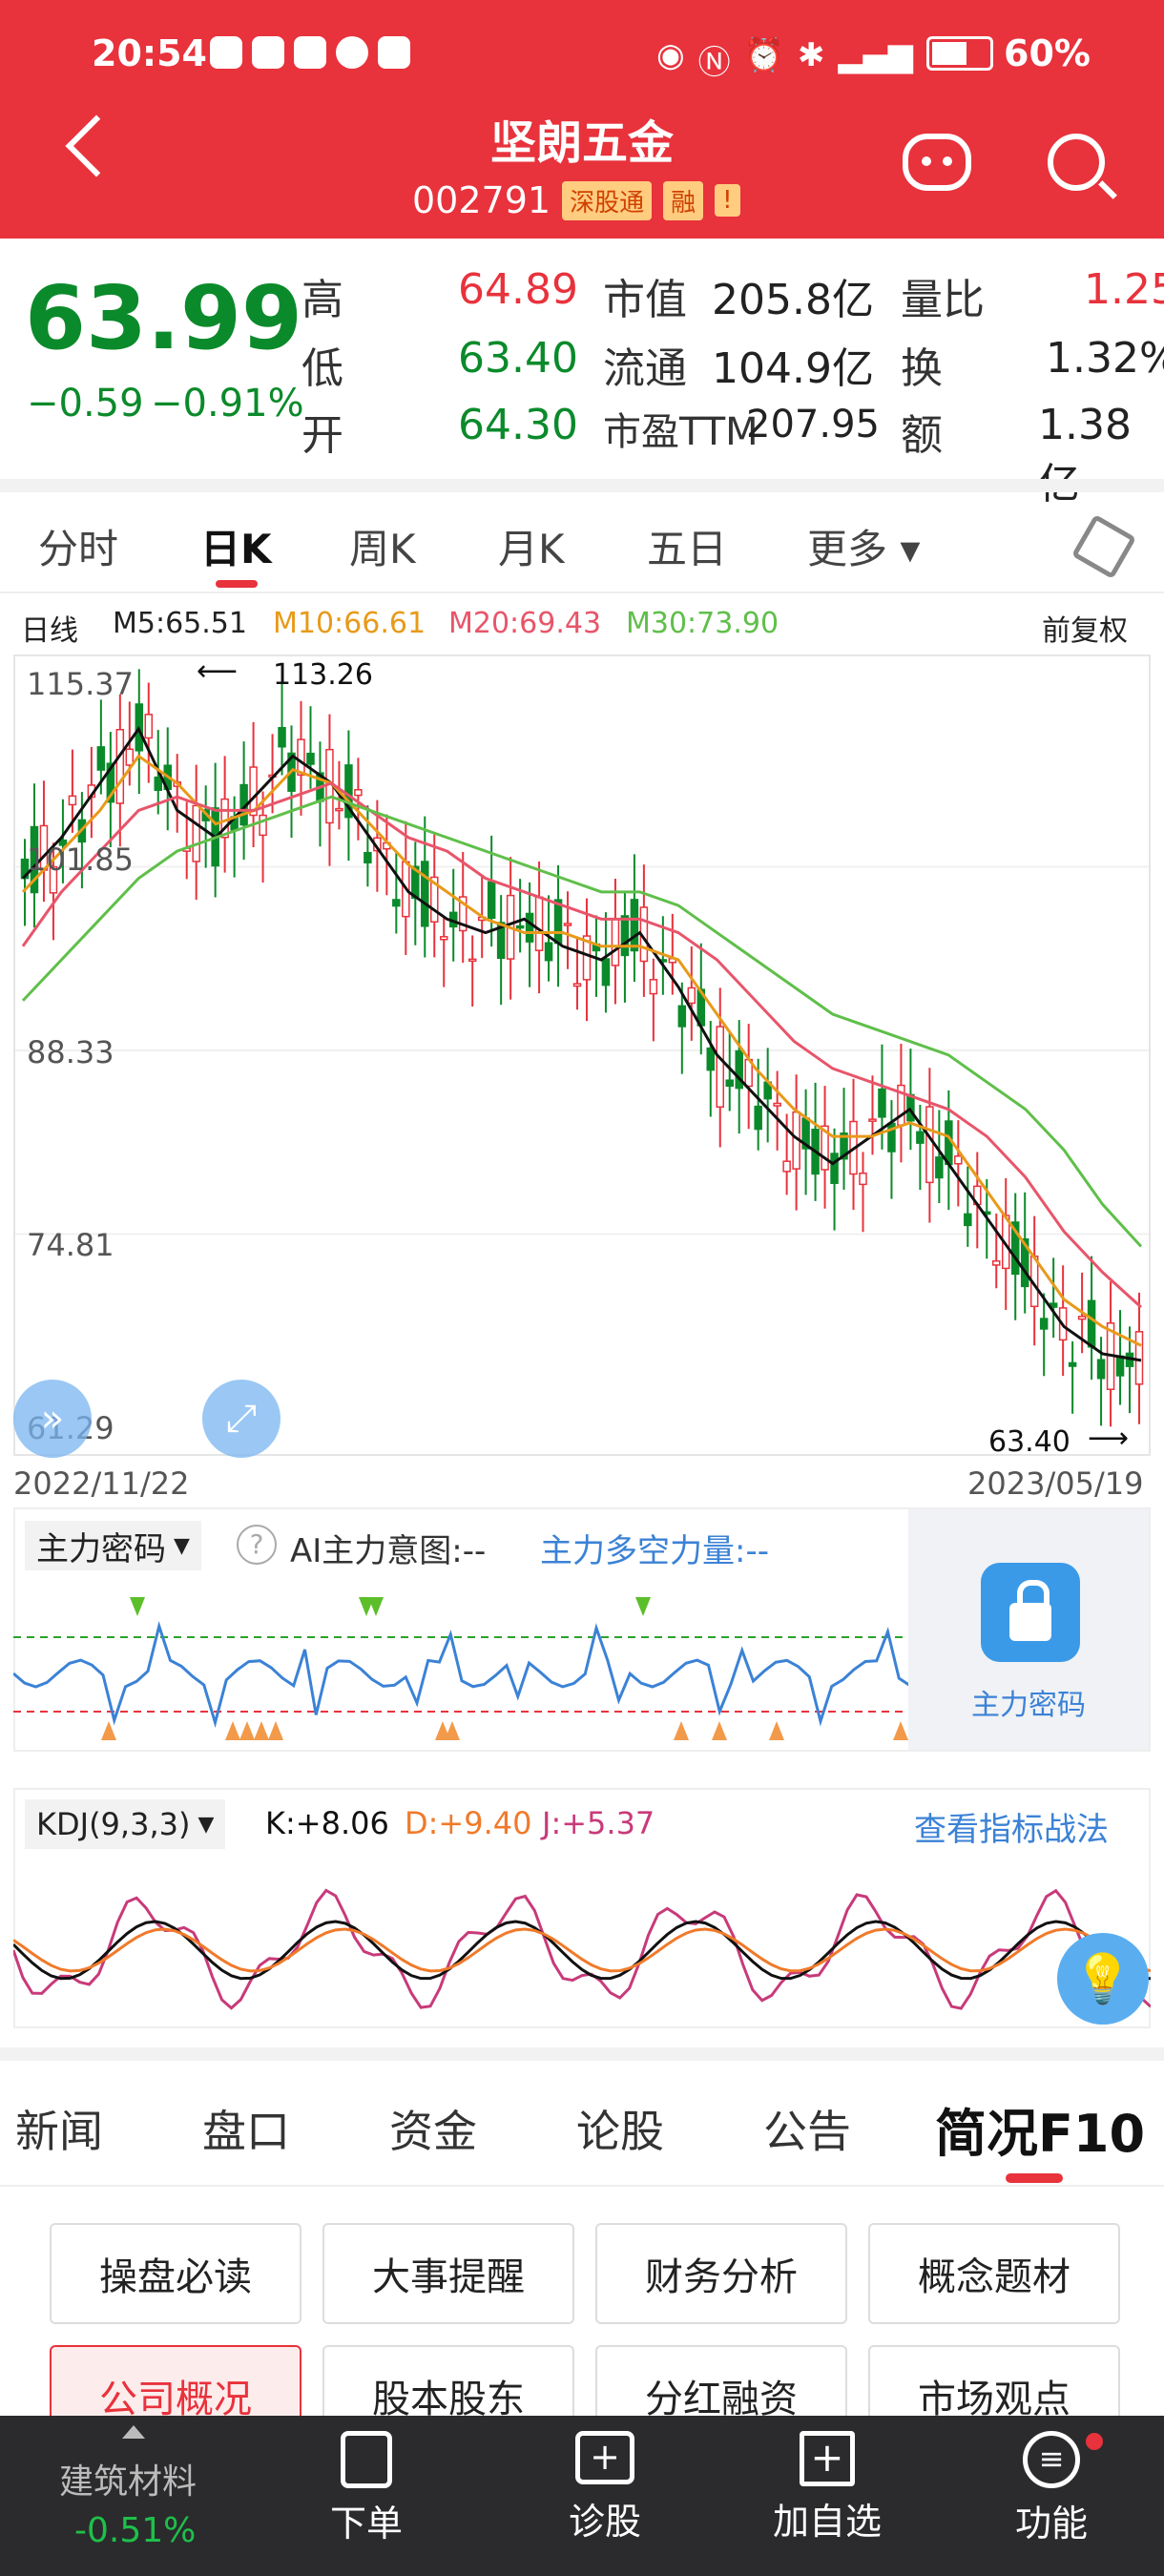 The height and width of the screenshot is (2576, 1164). Describe the element at coordinates (518, 289) in the screenshot. I see `high-value: 64.89` at that location.